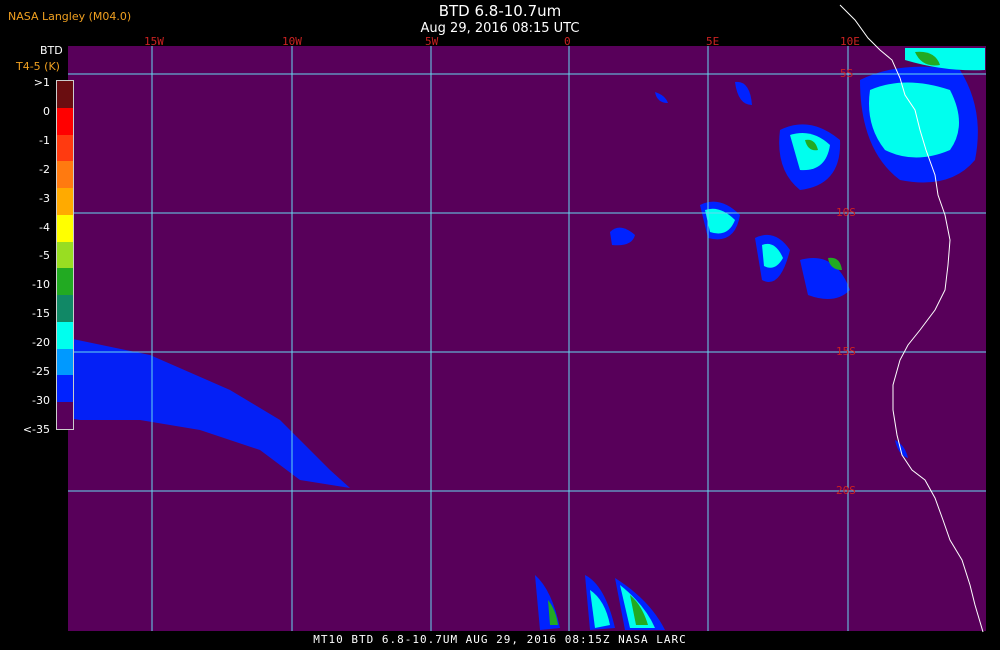 The height and width of the screenshot is (650, 1000). I want to click on legend-label: -4, so click(44, 227).